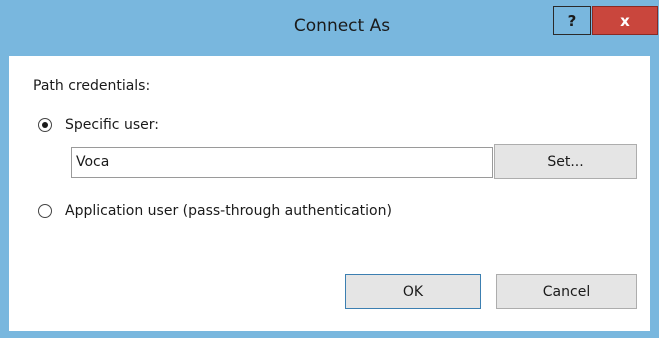  Describe the element at coordinates (92, 86) in the screenshot. I see `path-credentials-label: Path credentials:` at that location.